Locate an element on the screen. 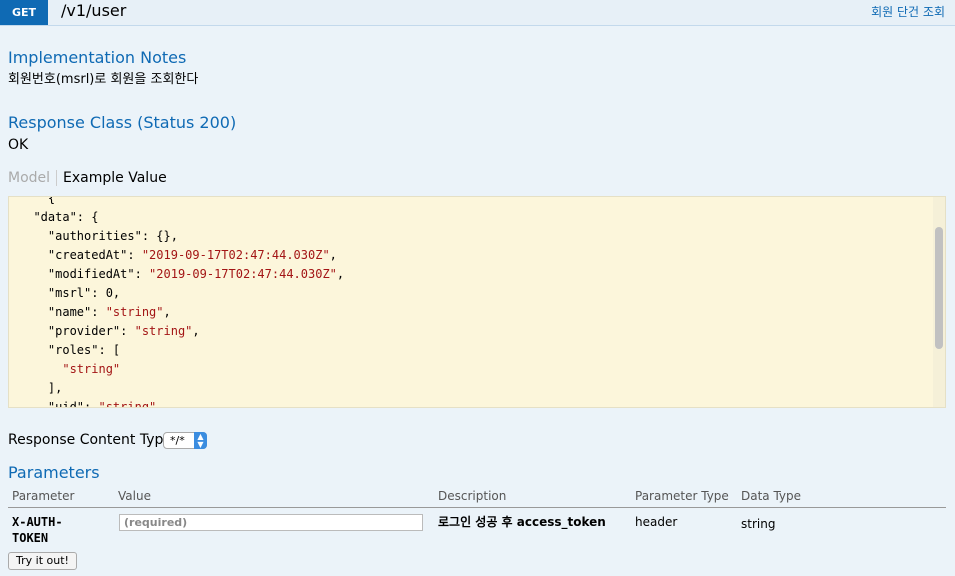 Image resolution: width=955 pixels, height=576 pixels. response-content-type-value: */* is located at coordinates (177, 440).